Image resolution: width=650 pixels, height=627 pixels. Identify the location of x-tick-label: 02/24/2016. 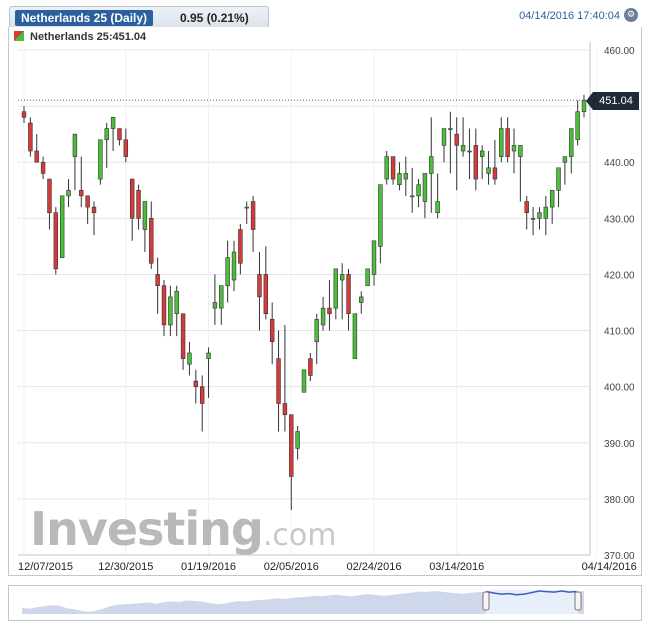
(373, 567).